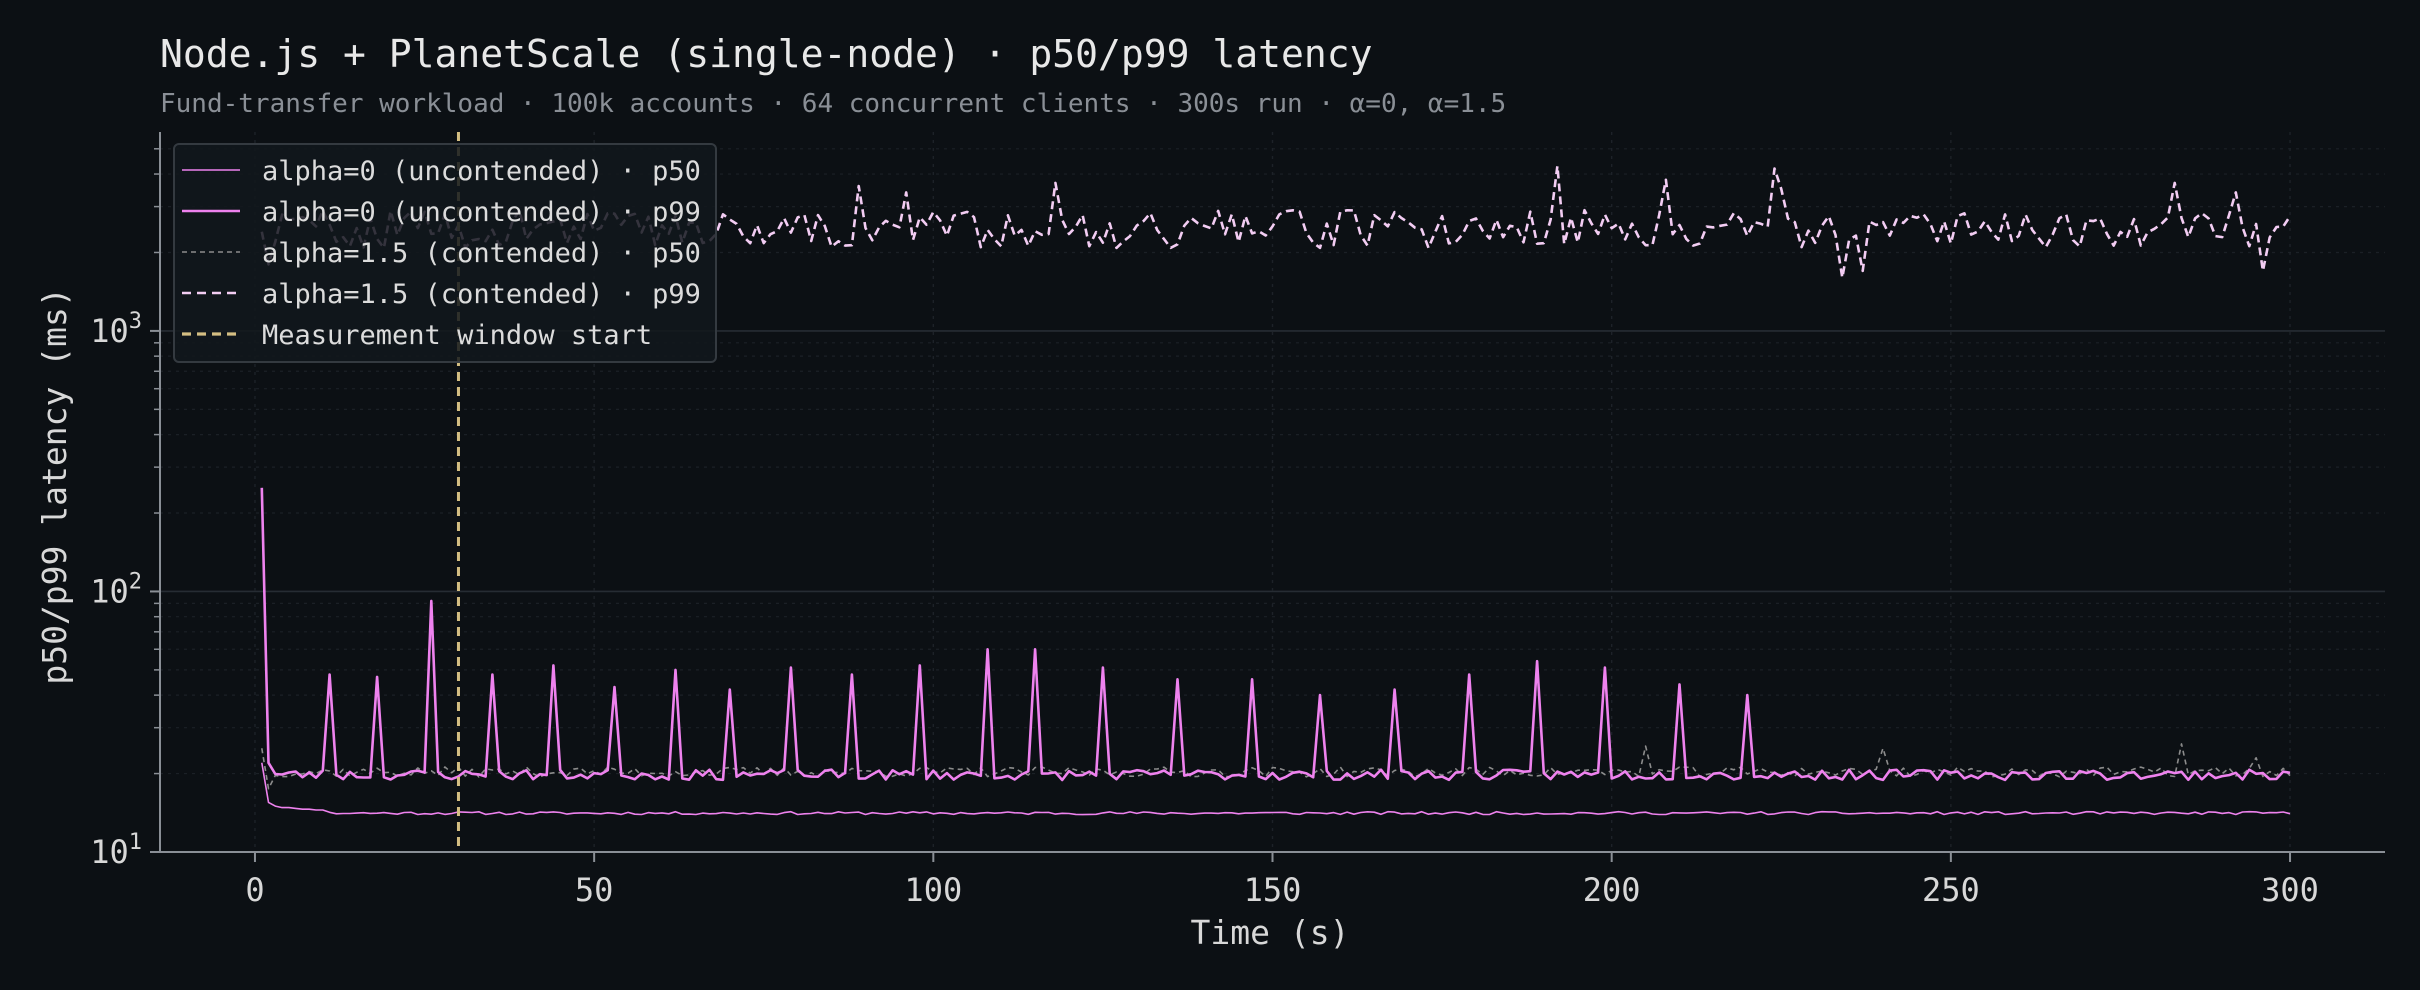 The height and width of the screenshot is (990, 2420). What do you see at coordinates (457, 335) in the screenshot?
I see `legend-label-measurement-window: Measurement window start` at bounding box center [457, 335].